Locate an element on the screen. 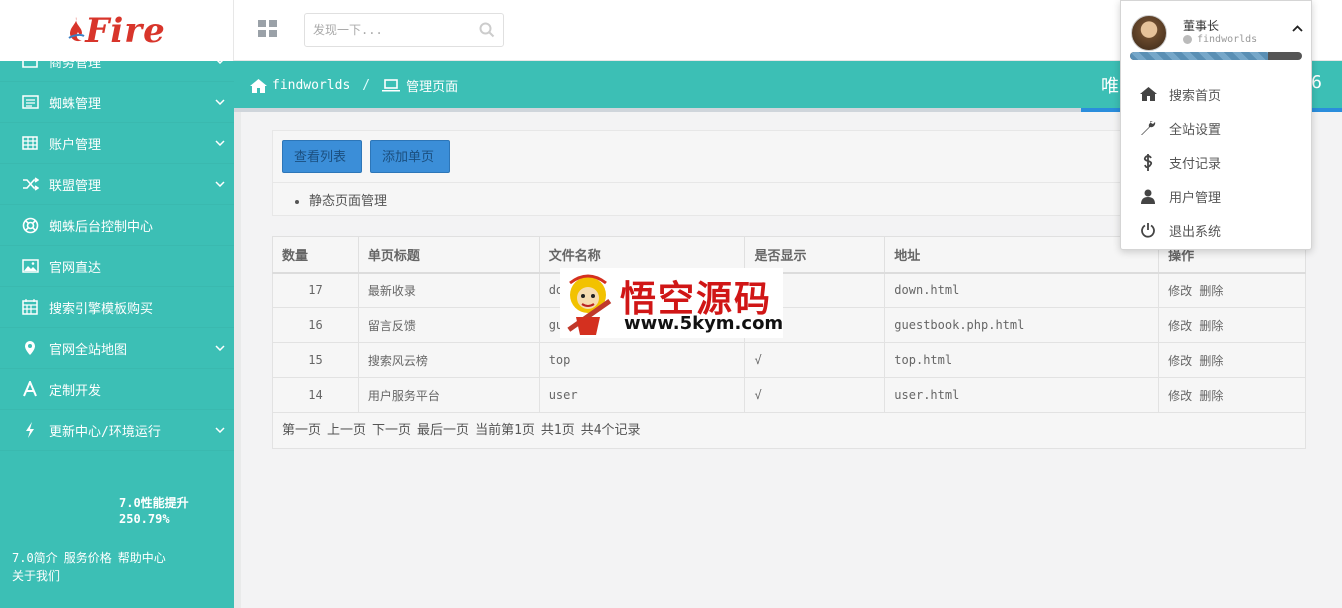 This screenshot has width=1342, height=608. header-right-text-end: 6 is located at coordinates (1316, 82).